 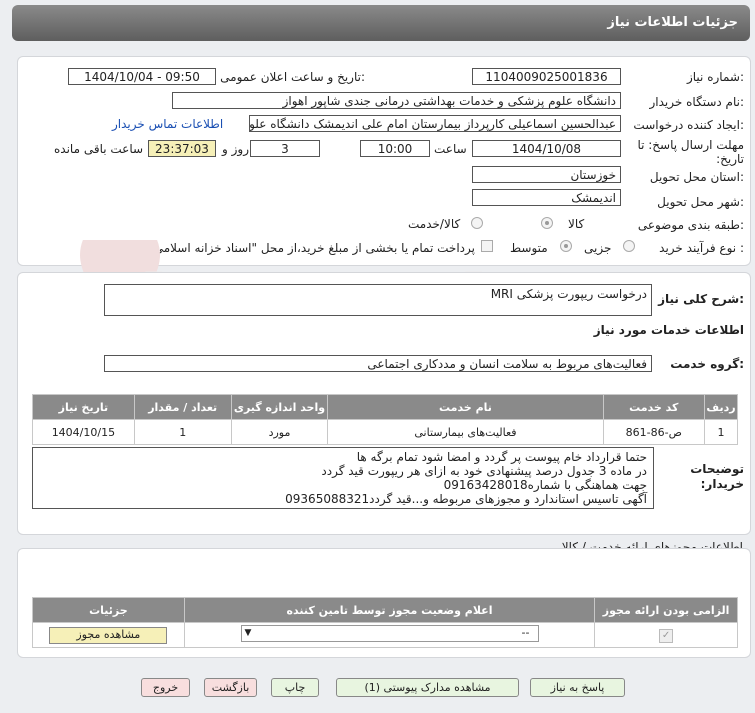 What do you see at coordinates (295, 687) in the screenshot?
I see `print-button: چاپ` at bounding box center [295, 687].